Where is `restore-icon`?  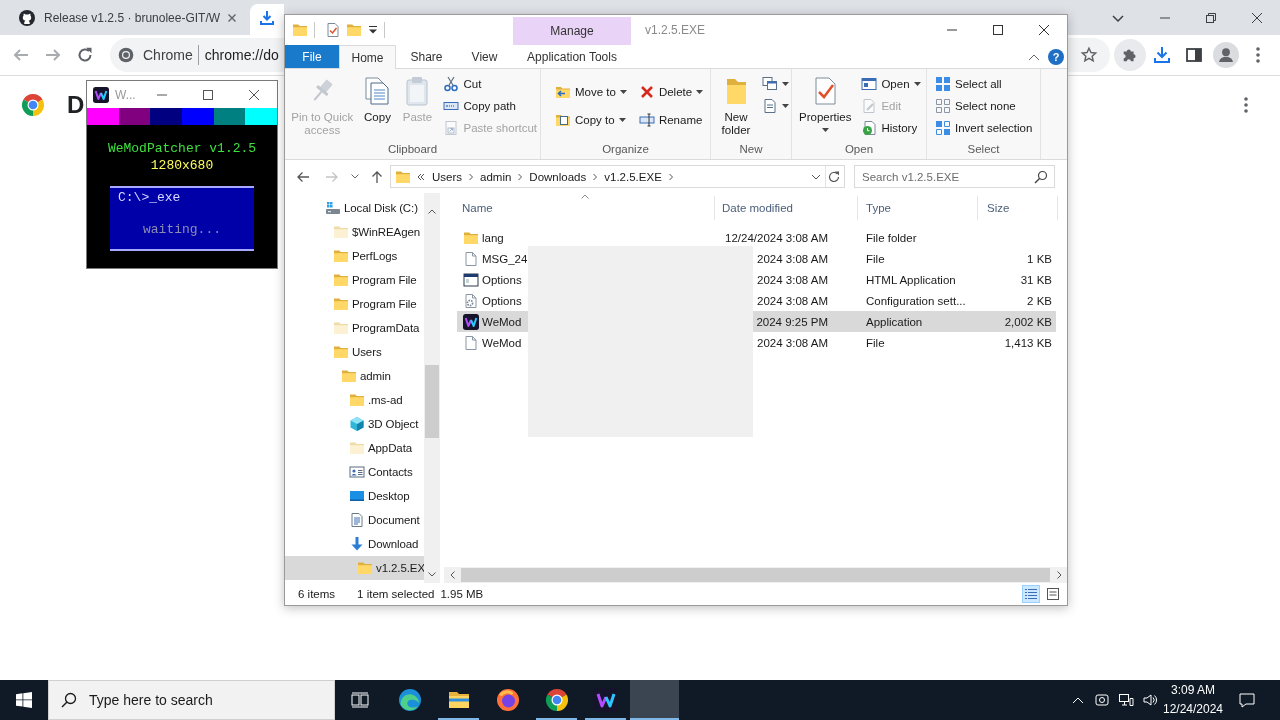
restore-icon is located at coordinates (1211, 17).